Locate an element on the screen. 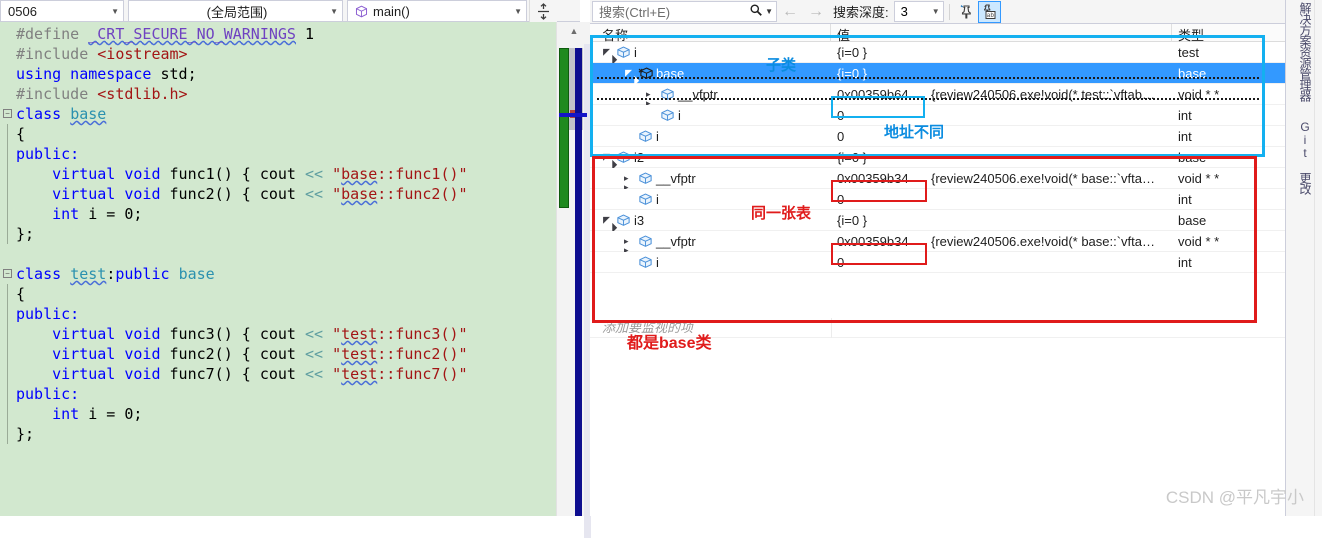 Image resolution: width=1322 pixels, height=538 pixels. change-marker-green is located at coordinates (564, 128).